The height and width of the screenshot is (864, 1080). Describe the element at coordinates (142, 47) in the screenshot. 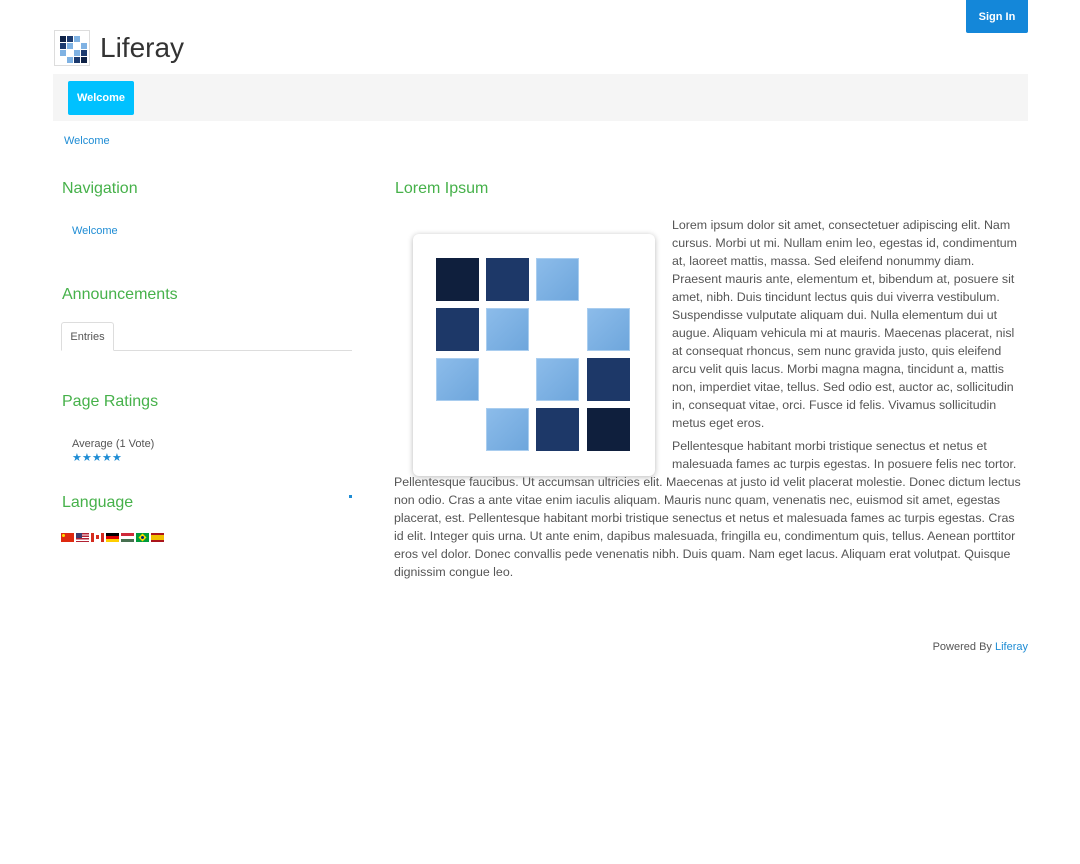

I see `site-name: Liferay` at that location.